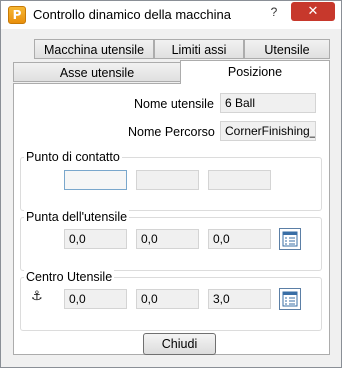 This screenshot has width=342, height=368. I want to click on app-icon: P, so click(17, 15).